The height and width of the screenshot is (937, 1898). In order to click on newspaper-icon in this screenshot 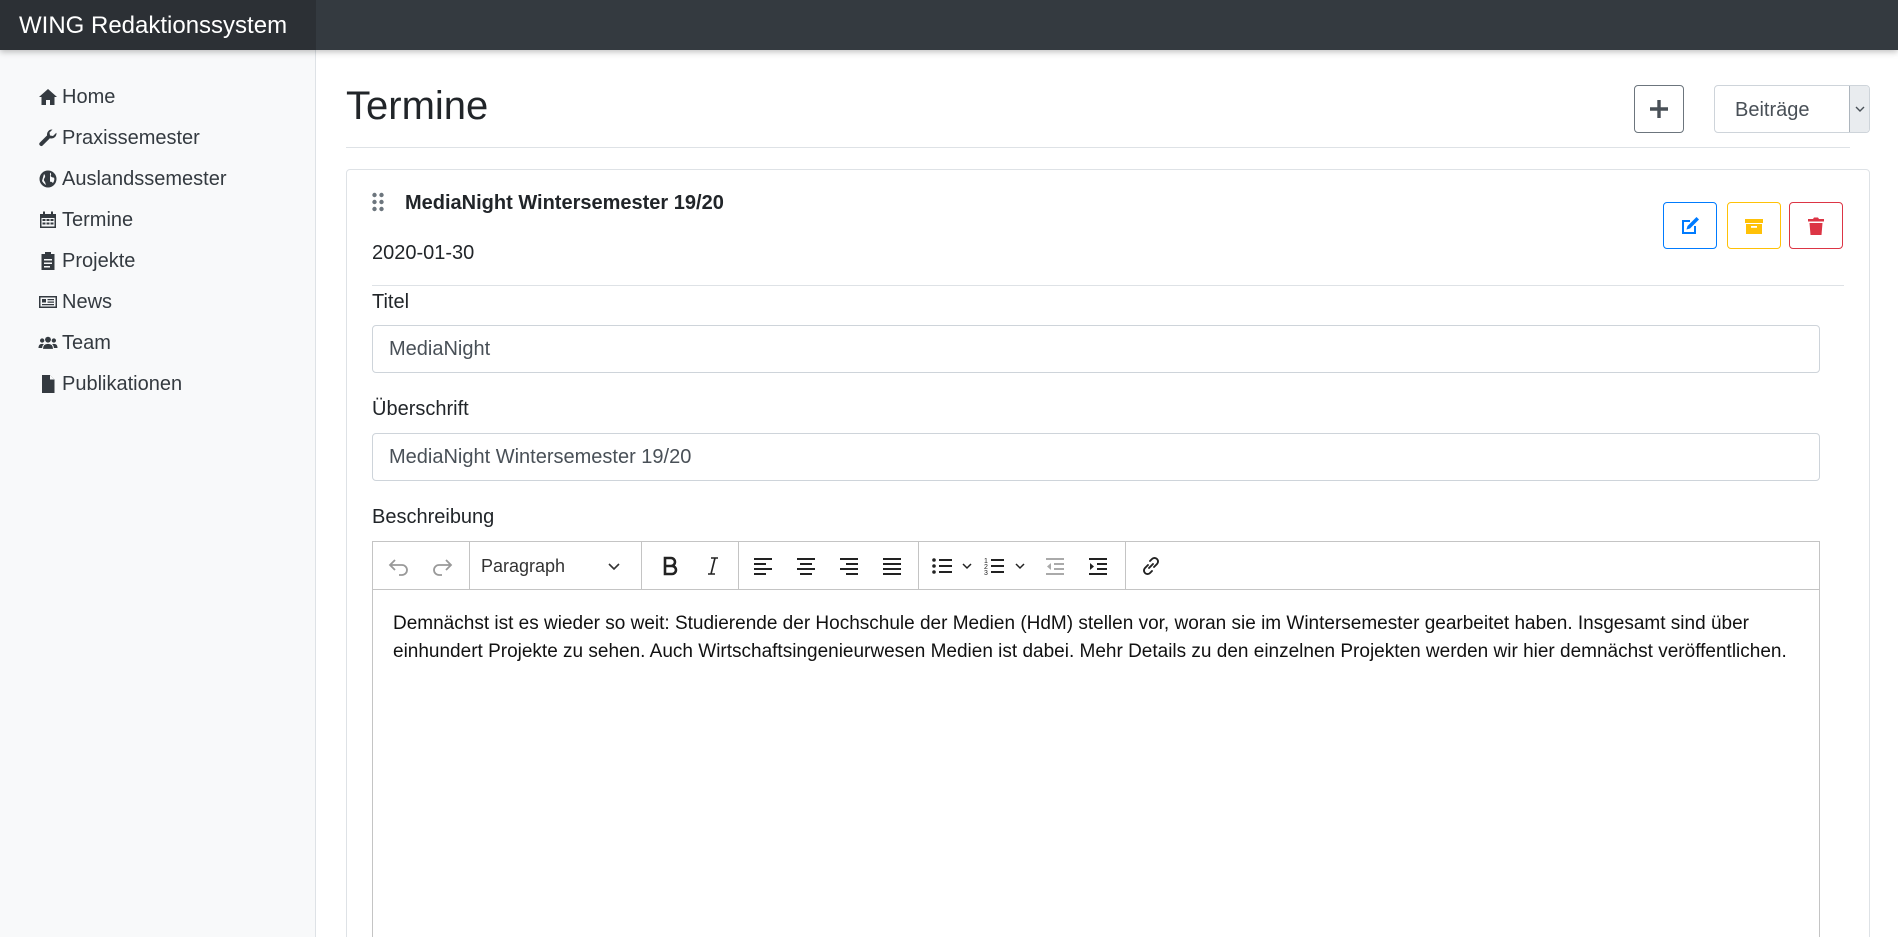, I will do `click(48, 302)`.